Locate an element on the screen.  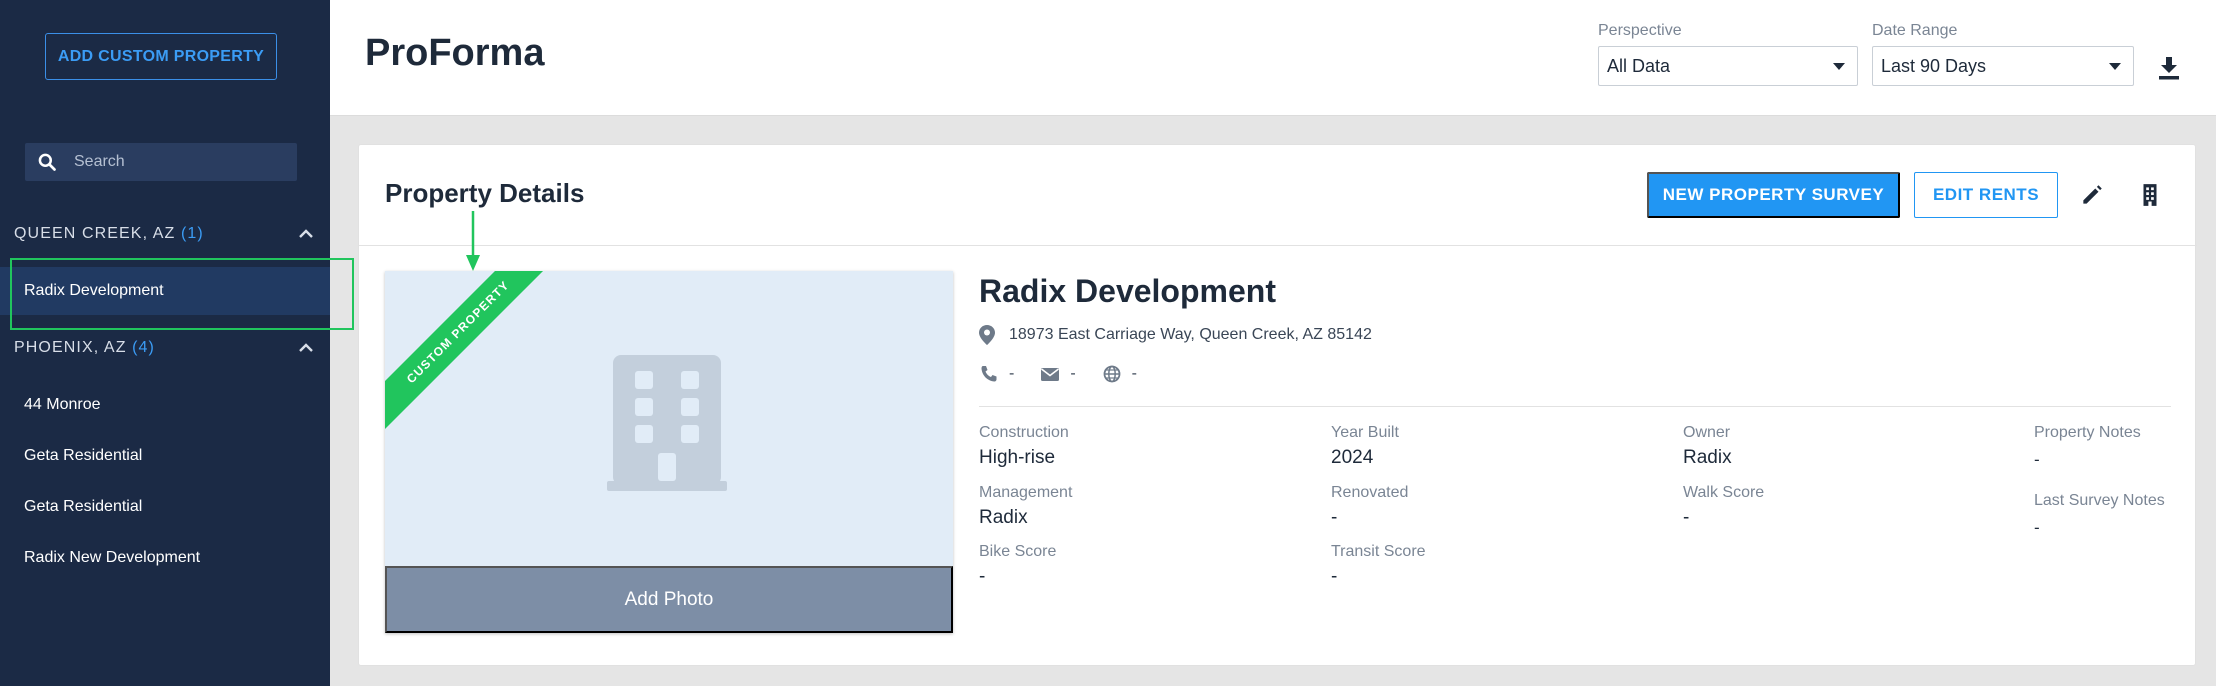
website-text: - is located at coordinates (1134, 373).